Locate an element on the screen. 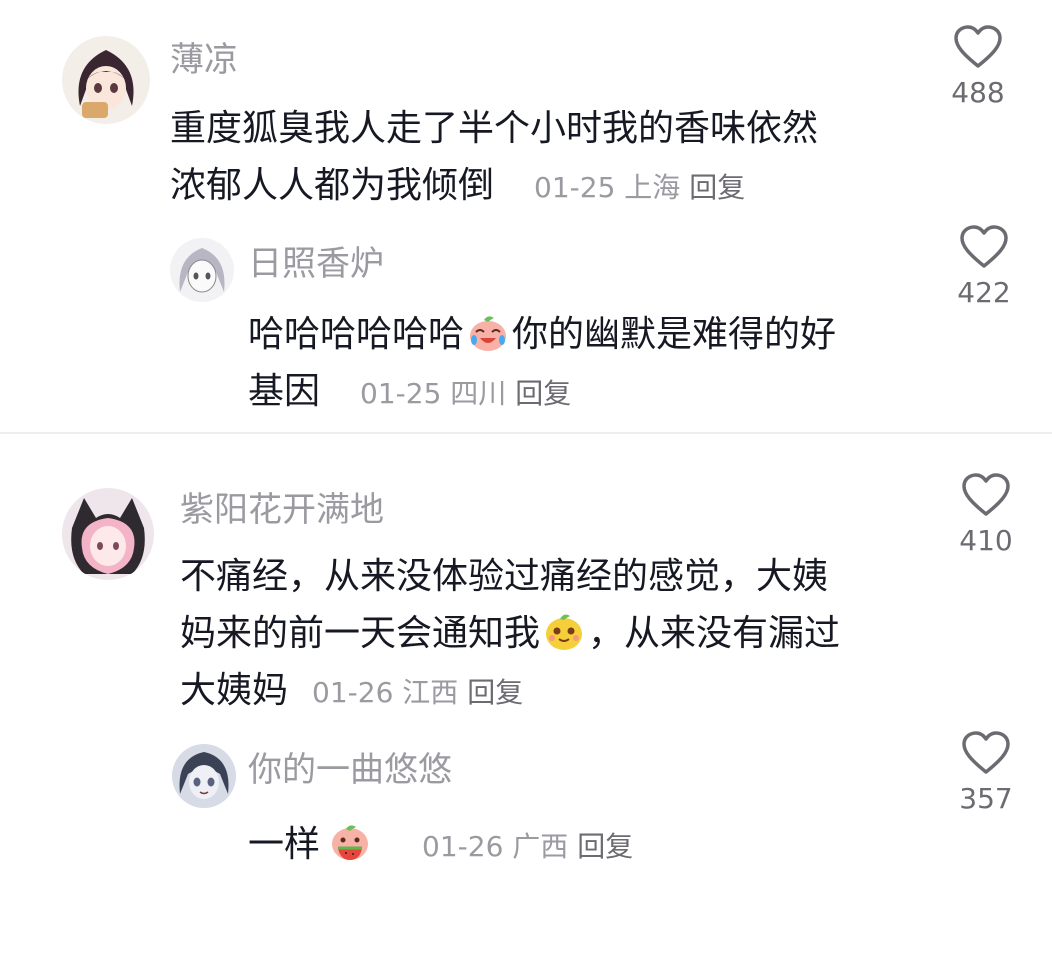  like-count: 410 is located at coordinates (986, 540).